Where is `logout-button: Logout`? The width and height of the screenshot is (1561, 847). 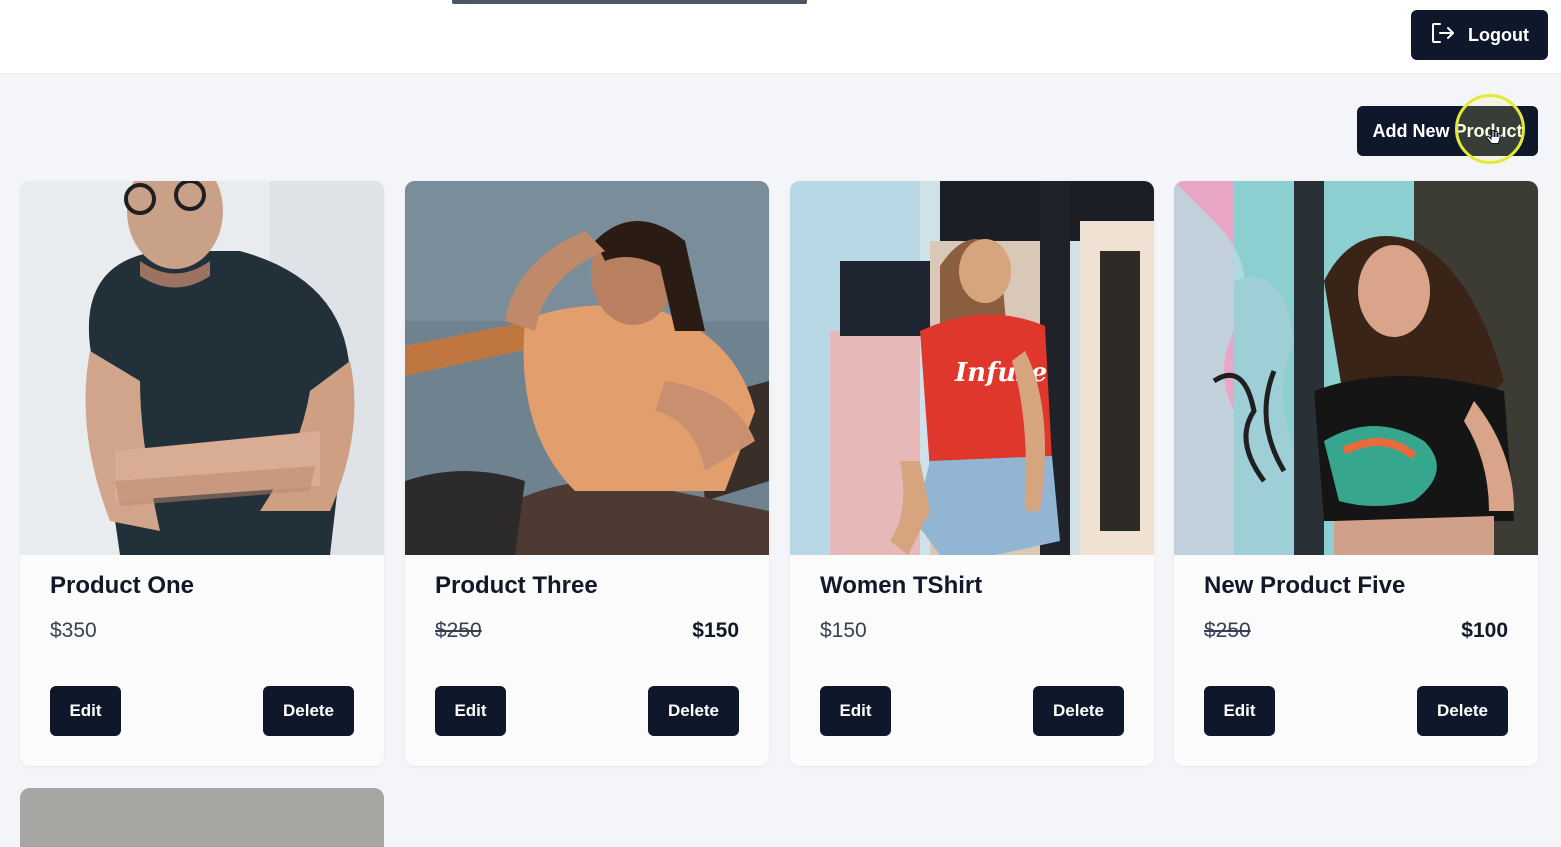
logout-button: Logout is located at coordinates (1479, 35).